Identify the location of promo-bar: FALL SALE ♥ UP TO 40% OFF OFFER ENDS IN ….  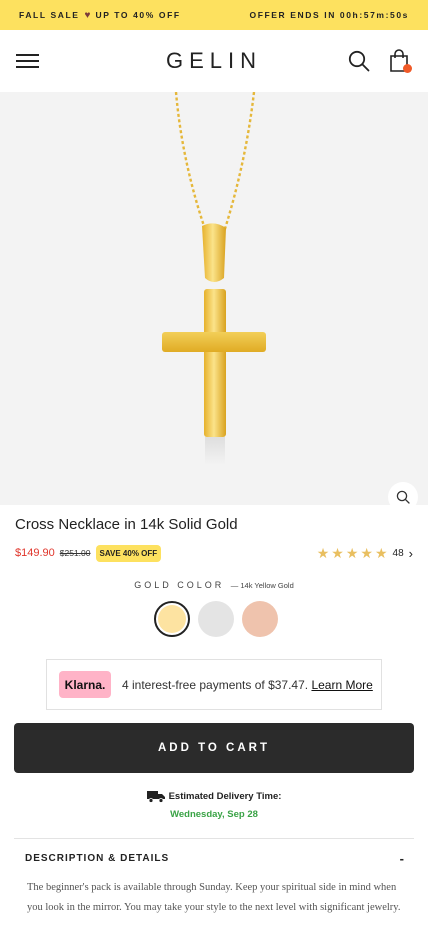
(214, 15).